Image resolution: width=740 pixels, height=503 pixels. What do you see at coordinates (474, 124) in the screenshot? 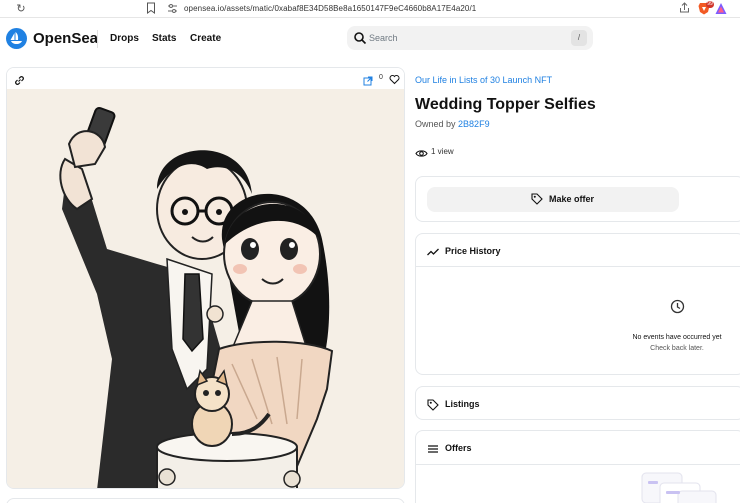
I see `owner-link: 2B82F9` at bounding box center [474, 124].